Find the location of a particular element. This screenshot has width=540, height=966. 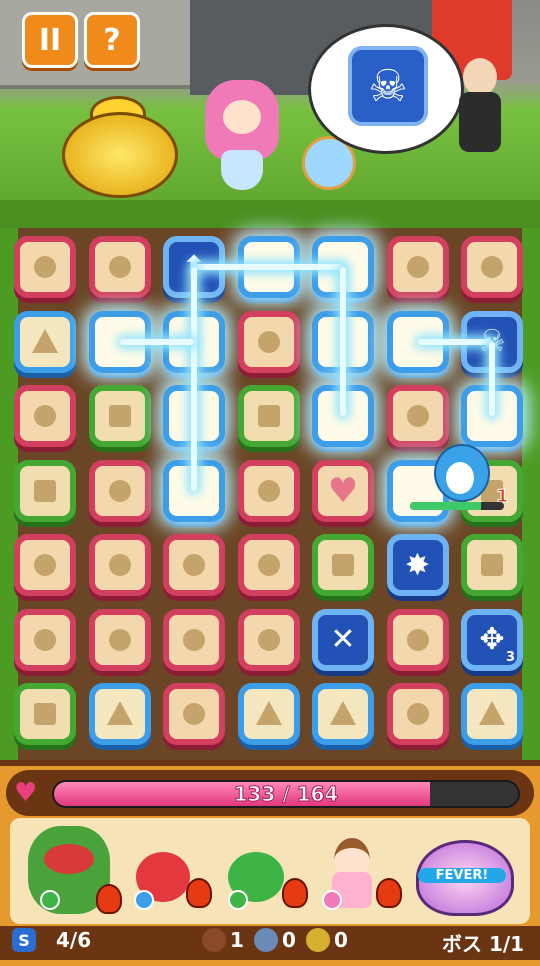

heart-icon: ♥ is located at coordinates (26, 793).